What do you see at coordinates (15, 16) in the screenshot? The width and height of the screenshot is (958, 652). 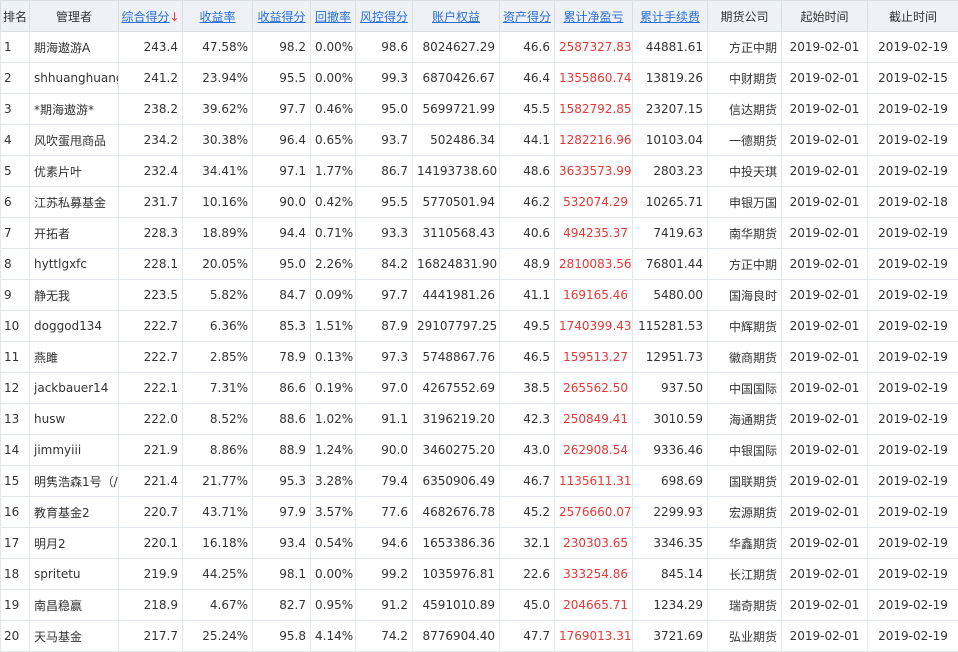 I see `header-rank: 排名` at bounding box center [15, 16].